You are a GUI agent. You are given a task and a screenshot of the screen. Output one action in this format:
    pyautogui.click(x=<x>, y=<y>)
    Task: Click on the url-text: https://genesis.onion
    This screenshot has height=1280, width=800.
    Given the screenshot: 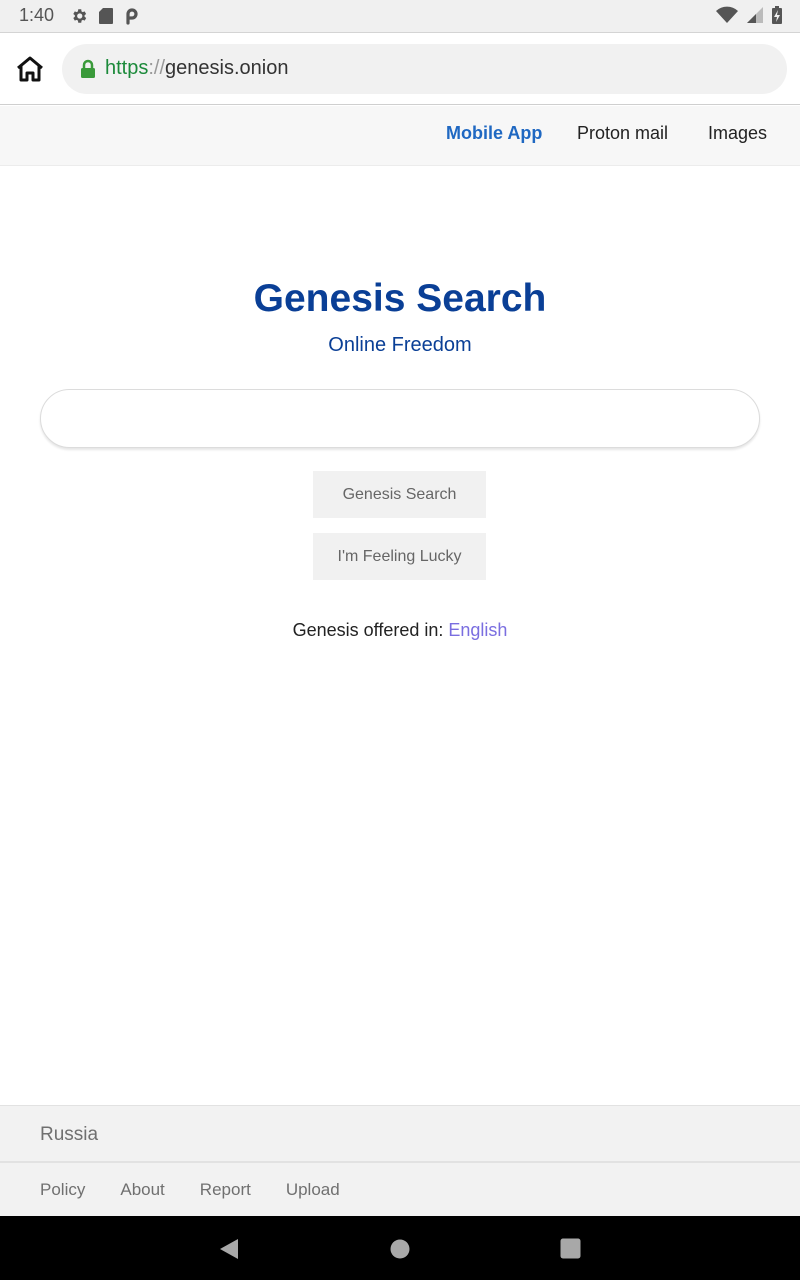 What is the action you would take?
    pyautogui.click(x=196, y=68)
    